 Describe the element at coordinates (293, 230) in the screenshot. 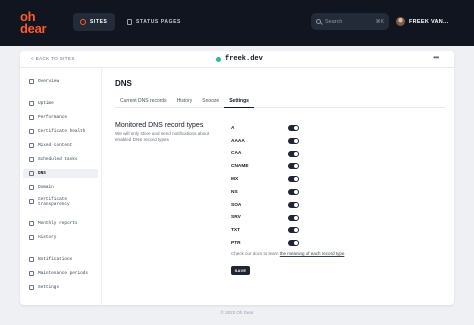

I see `record-toggle-txt` at that location.